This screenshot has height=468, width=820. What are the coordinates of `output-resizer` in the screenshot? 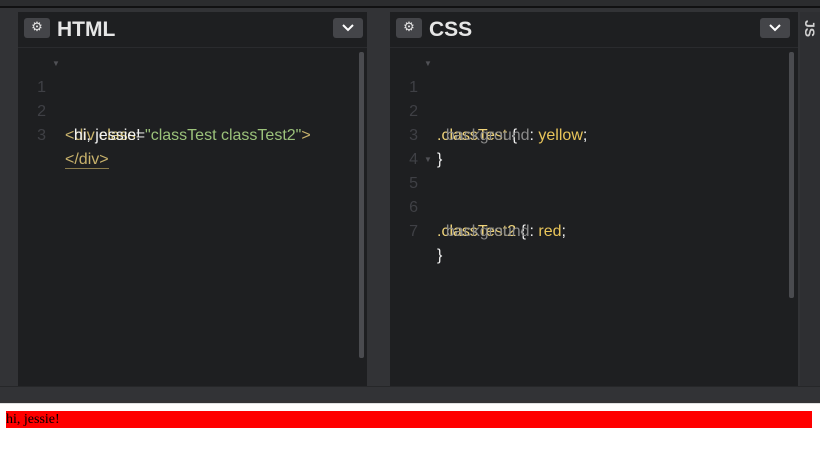 It's located at (410, 395).